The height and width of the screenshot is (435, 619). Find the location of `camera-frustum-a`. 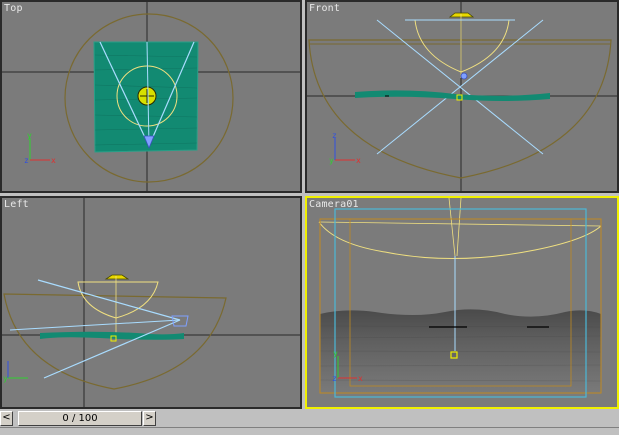

camera-frustum-a is located at coordinates (109, 300).